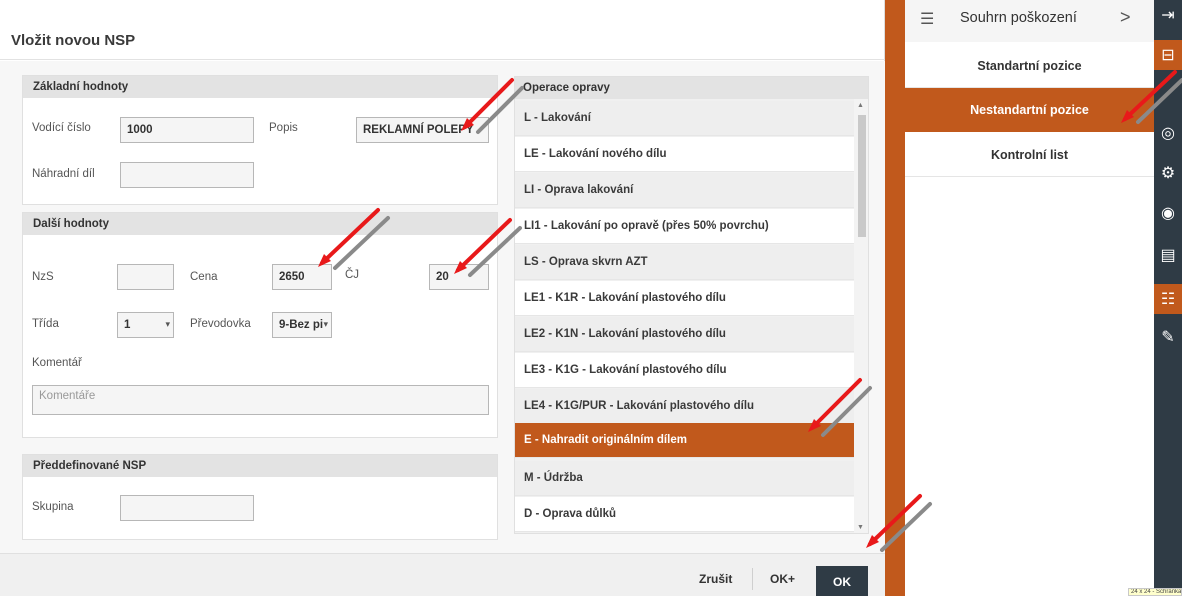 The width and height of the screenshot is (1182, 596). What do you see at coordinates (691, 88) in the screenshot?
I see `operations-header: Operace opravy` at bounding box center [691, 88].